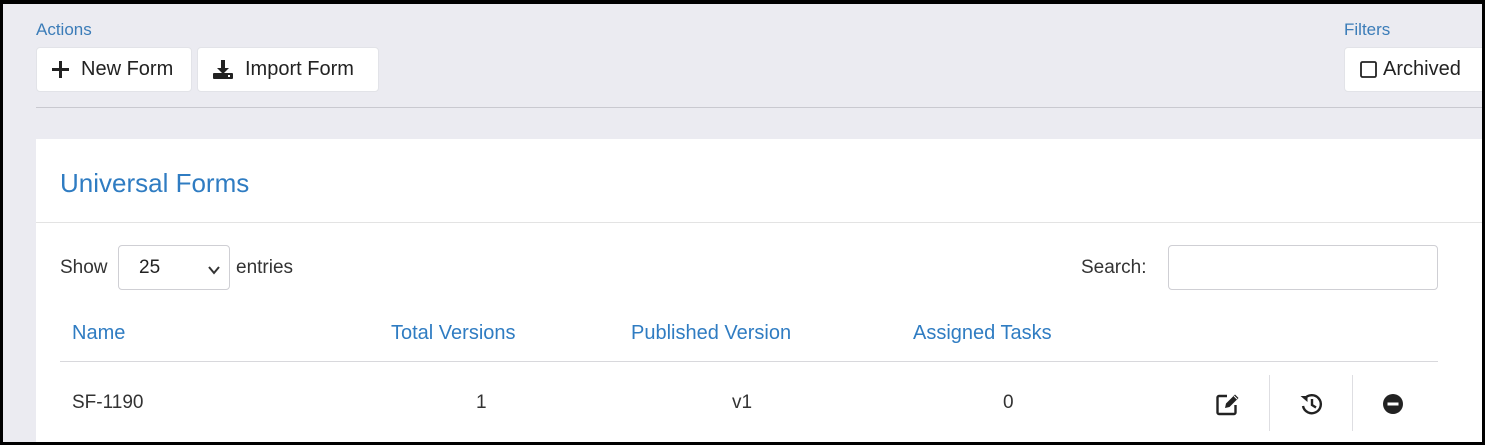  What do you see at coordinates (749, 361) in the screenshot?
I see `table-header-divider` at bounding box center [749, 361].